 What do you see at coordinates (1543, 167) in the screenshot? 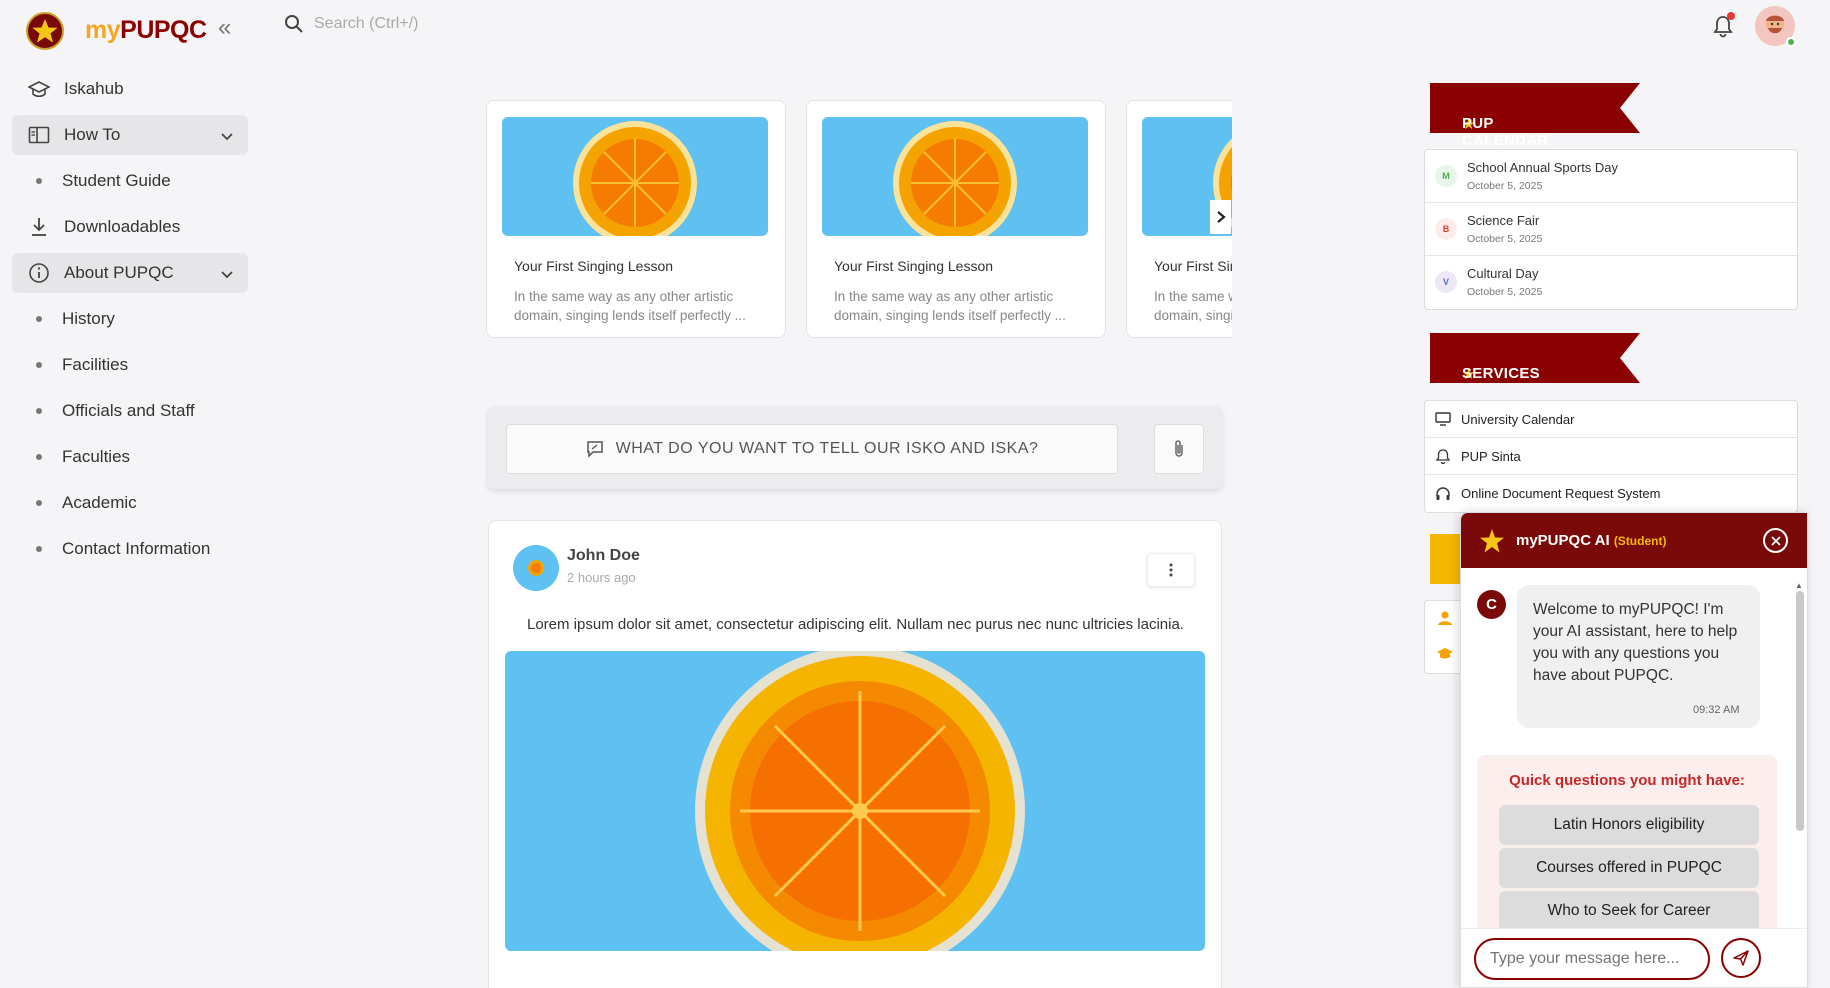
I see `event-title: School Annual Sports Day` at bounding box center [1543, 167].